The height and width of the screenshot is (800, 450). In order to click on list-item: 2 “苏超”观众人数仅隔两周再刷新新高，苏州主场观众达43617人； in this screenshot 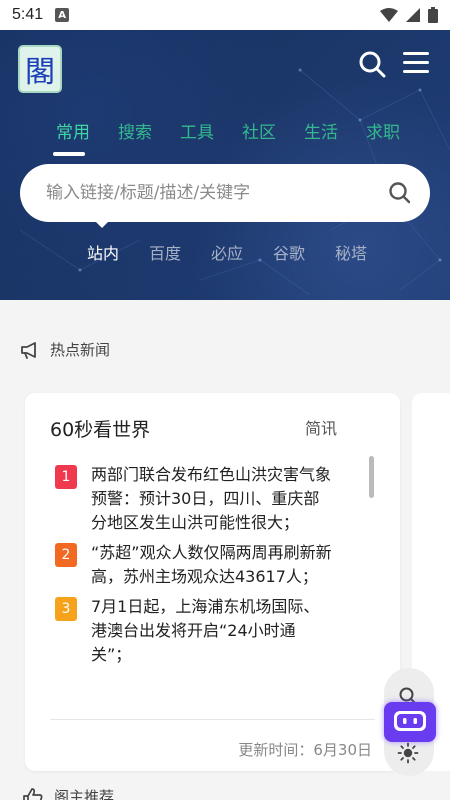, I will do `click(195, 565)`.